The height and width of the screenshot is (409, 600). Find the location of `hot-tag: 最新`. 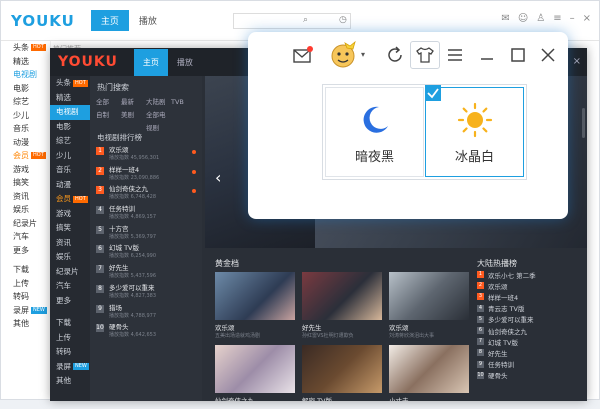

hot-tag: 最新 is located at coordinates (133, 102).